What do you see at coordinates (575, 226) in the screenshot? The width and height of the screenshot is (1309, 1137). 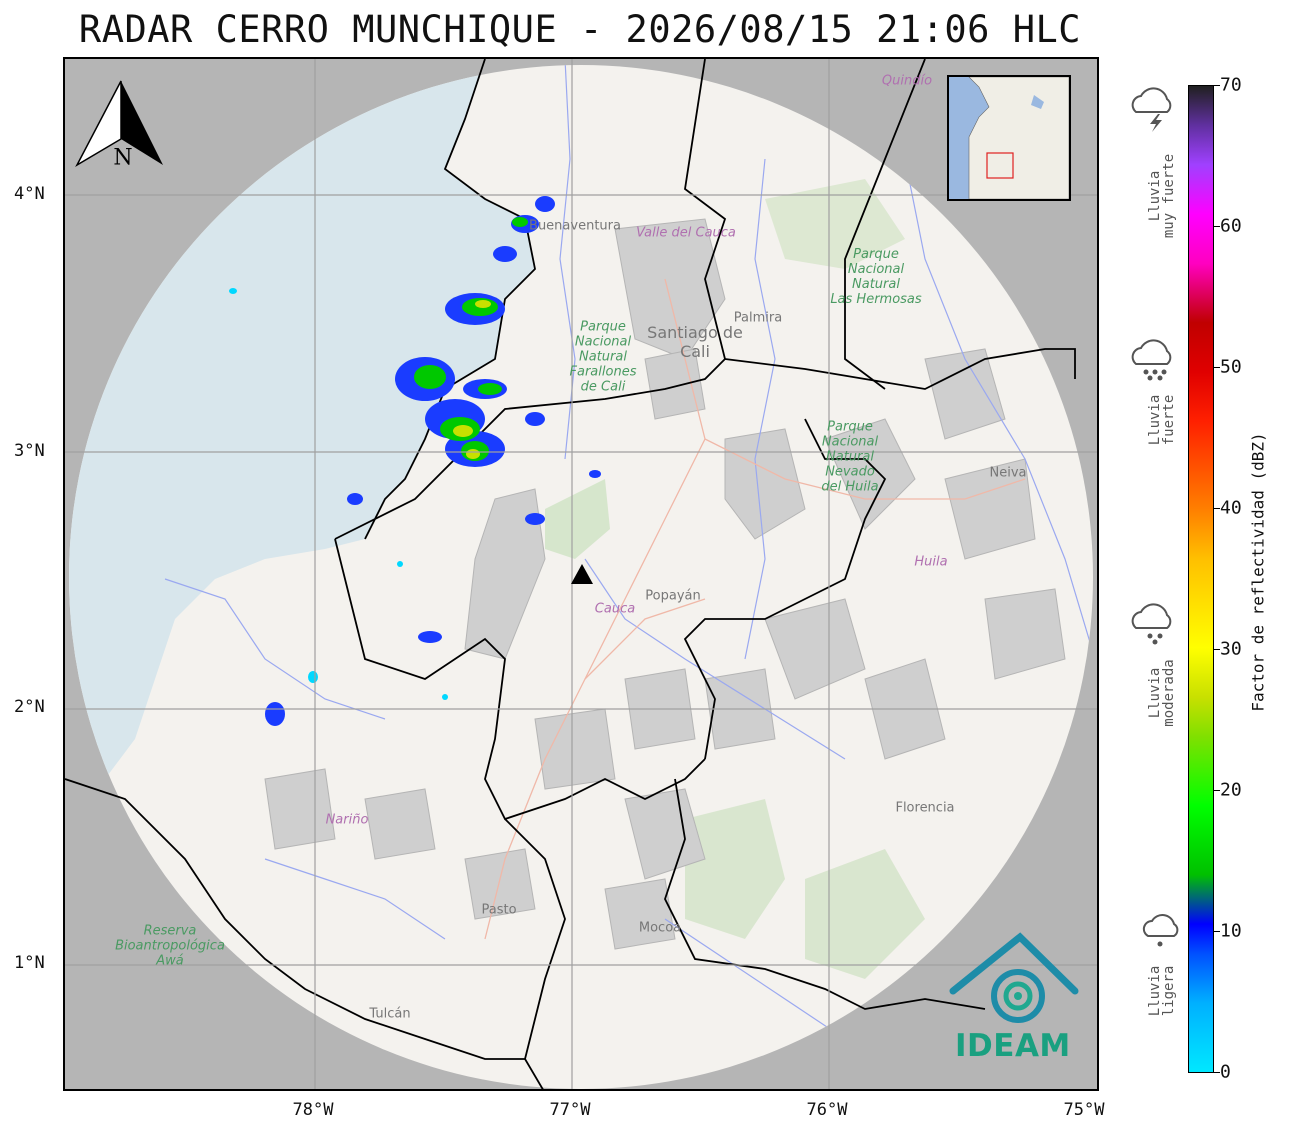 I see `place-buenaventura: Buenaventura` at bounding box center [575, 226].